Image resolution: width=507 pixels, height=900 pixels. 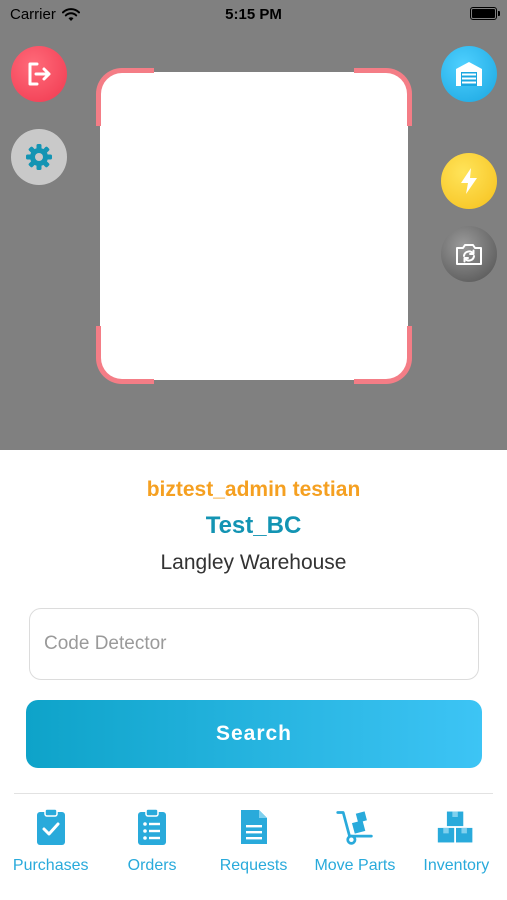 What do you see at coordinates (51, 827) in the screenshot?
I see `clipboard-check-icon` at bounding box center [51, 827].